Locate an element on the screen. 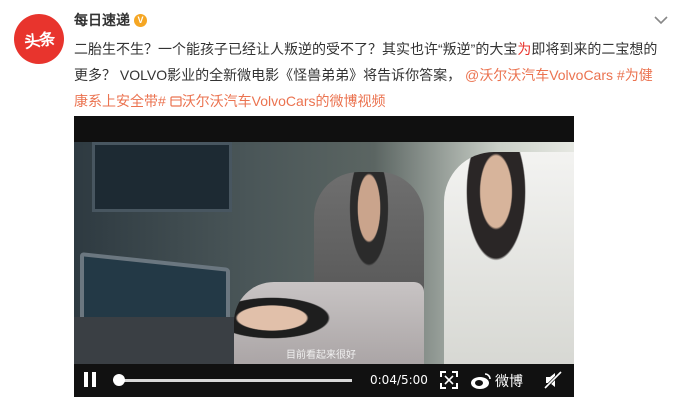  fullscreen-icon is located at coordinates (449, 382).